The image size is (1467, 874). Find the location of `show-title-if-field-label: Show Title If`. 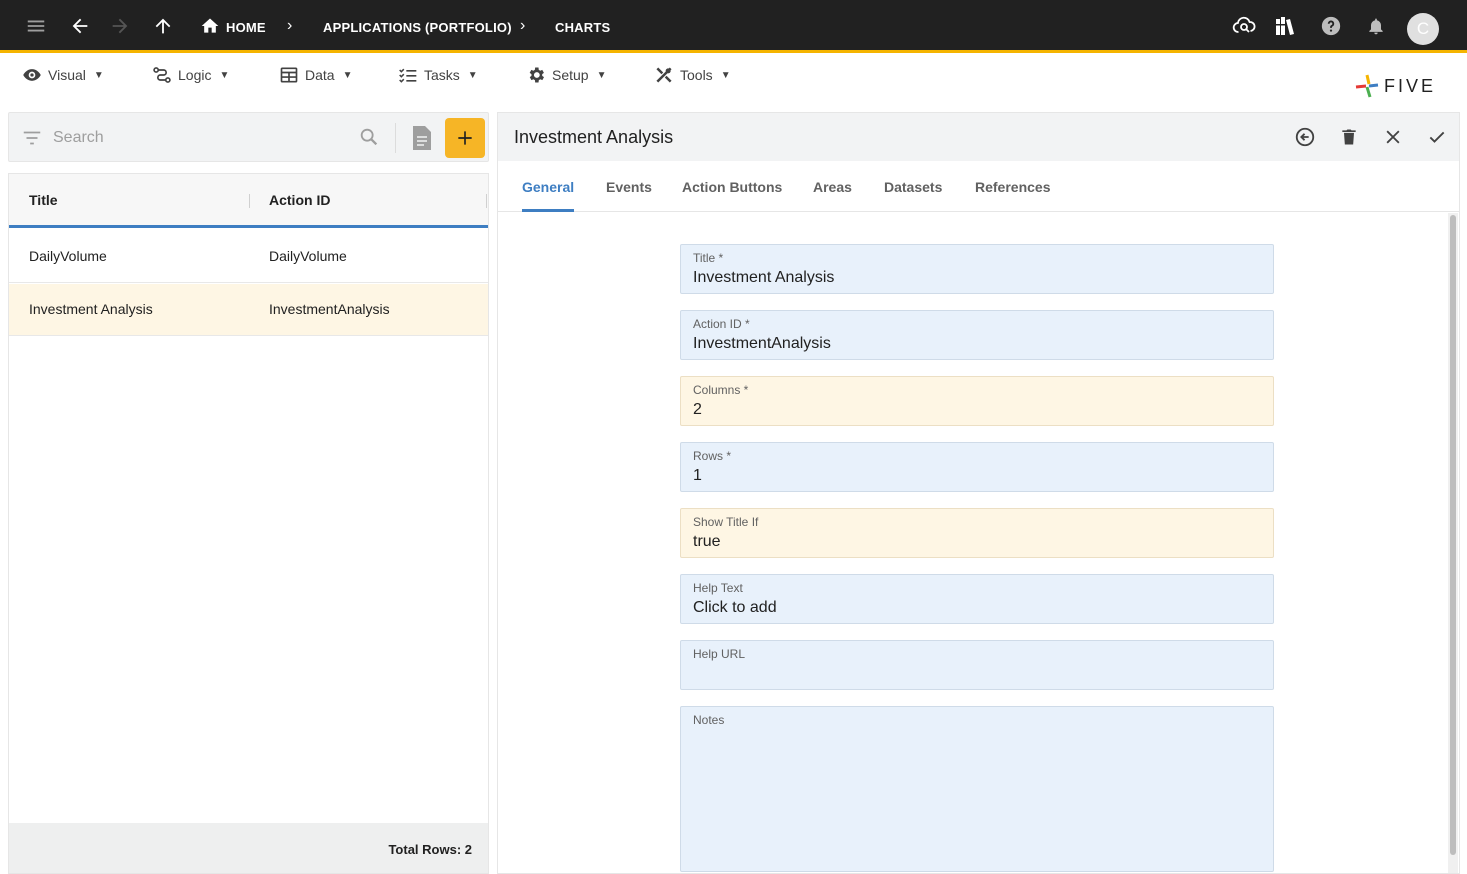

show-title-if-field-label: Show Title If is located at coordinates (726, 522).